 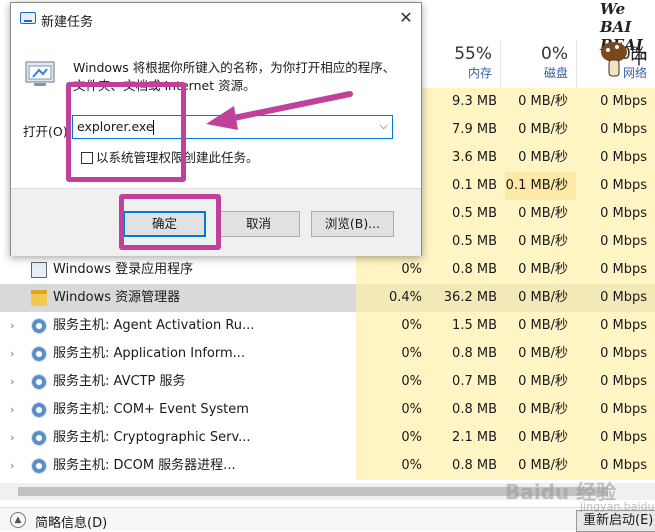 I want to click on disk-cell: 0.1 MB/秒, so click(x=540, y=186).